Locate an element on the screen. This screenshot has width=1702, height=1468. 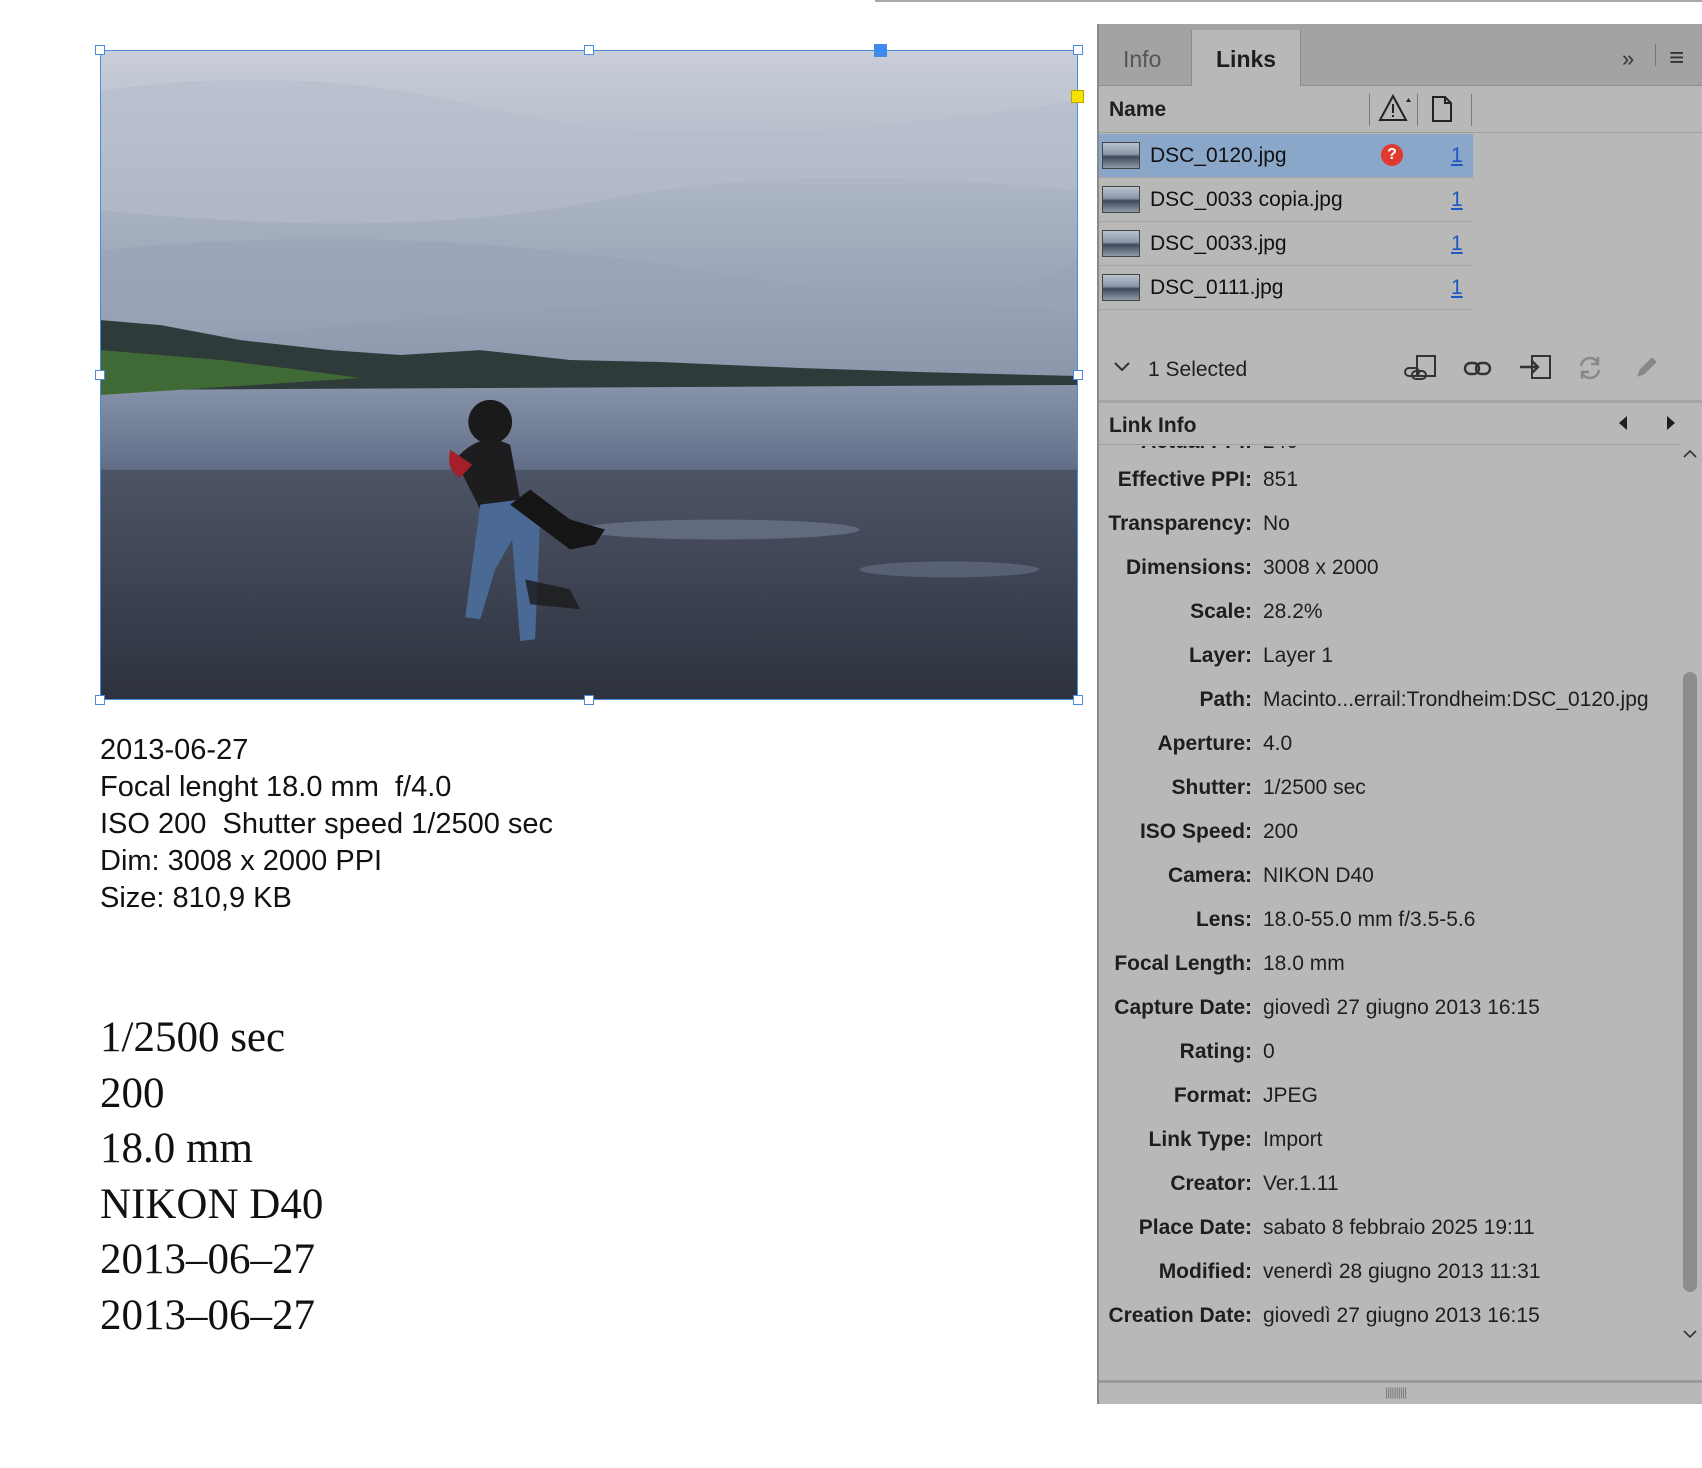
panel-footer: |||||||||| is located at coordinates (1400, 1393).